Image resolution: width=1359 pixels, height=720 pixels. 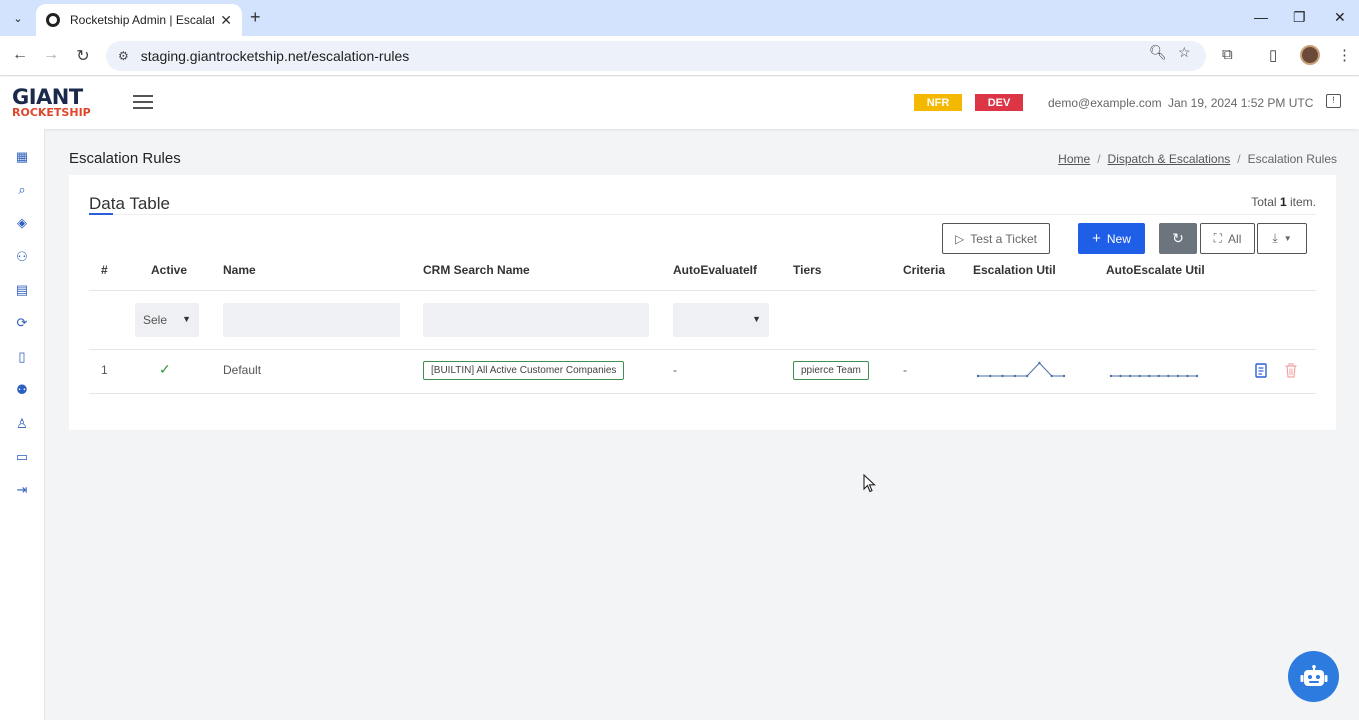 What do you see at coordinates (831, 370) in the screenshot?
I see `tier-tag: ppierce Team` at bounding box center [831, 370].